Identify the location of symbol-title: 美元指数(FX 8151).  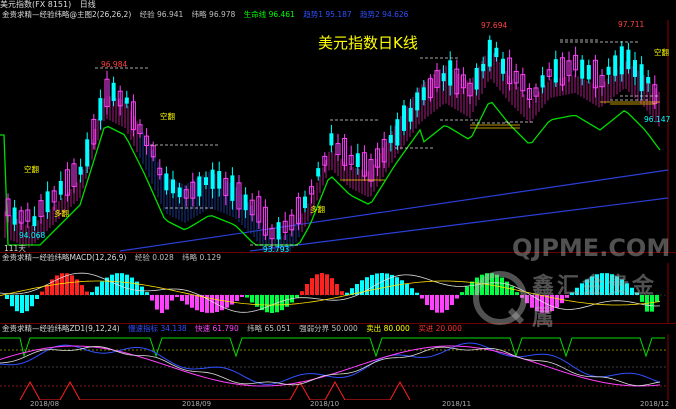
(36, 4).